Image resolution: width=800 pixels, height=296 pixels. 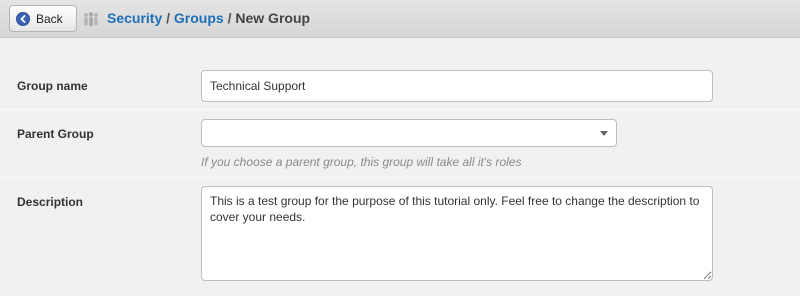 I want to click on top-toolbar: Back Security / Groups / New Group, so click(x=400, y=19).